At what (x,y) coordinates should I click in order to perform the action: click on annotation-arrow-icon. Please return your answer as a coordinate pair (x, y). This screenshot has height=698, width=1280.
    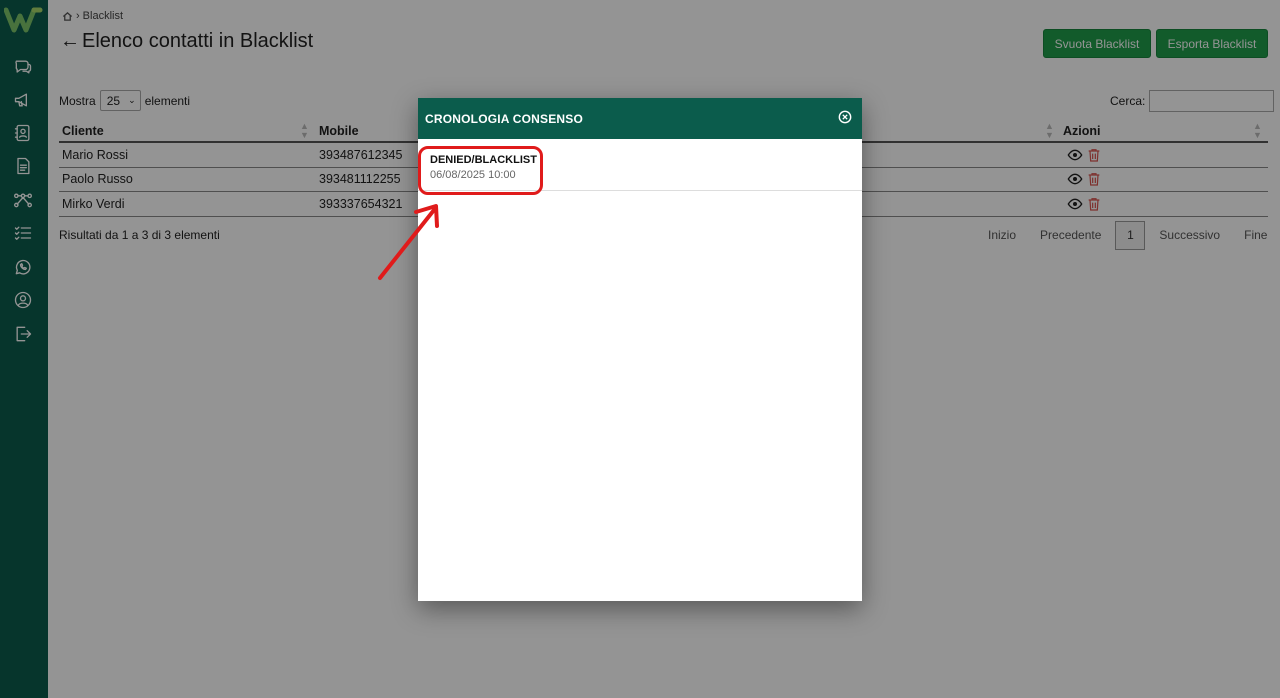
    Looking at the image, I should click on (408, 242).